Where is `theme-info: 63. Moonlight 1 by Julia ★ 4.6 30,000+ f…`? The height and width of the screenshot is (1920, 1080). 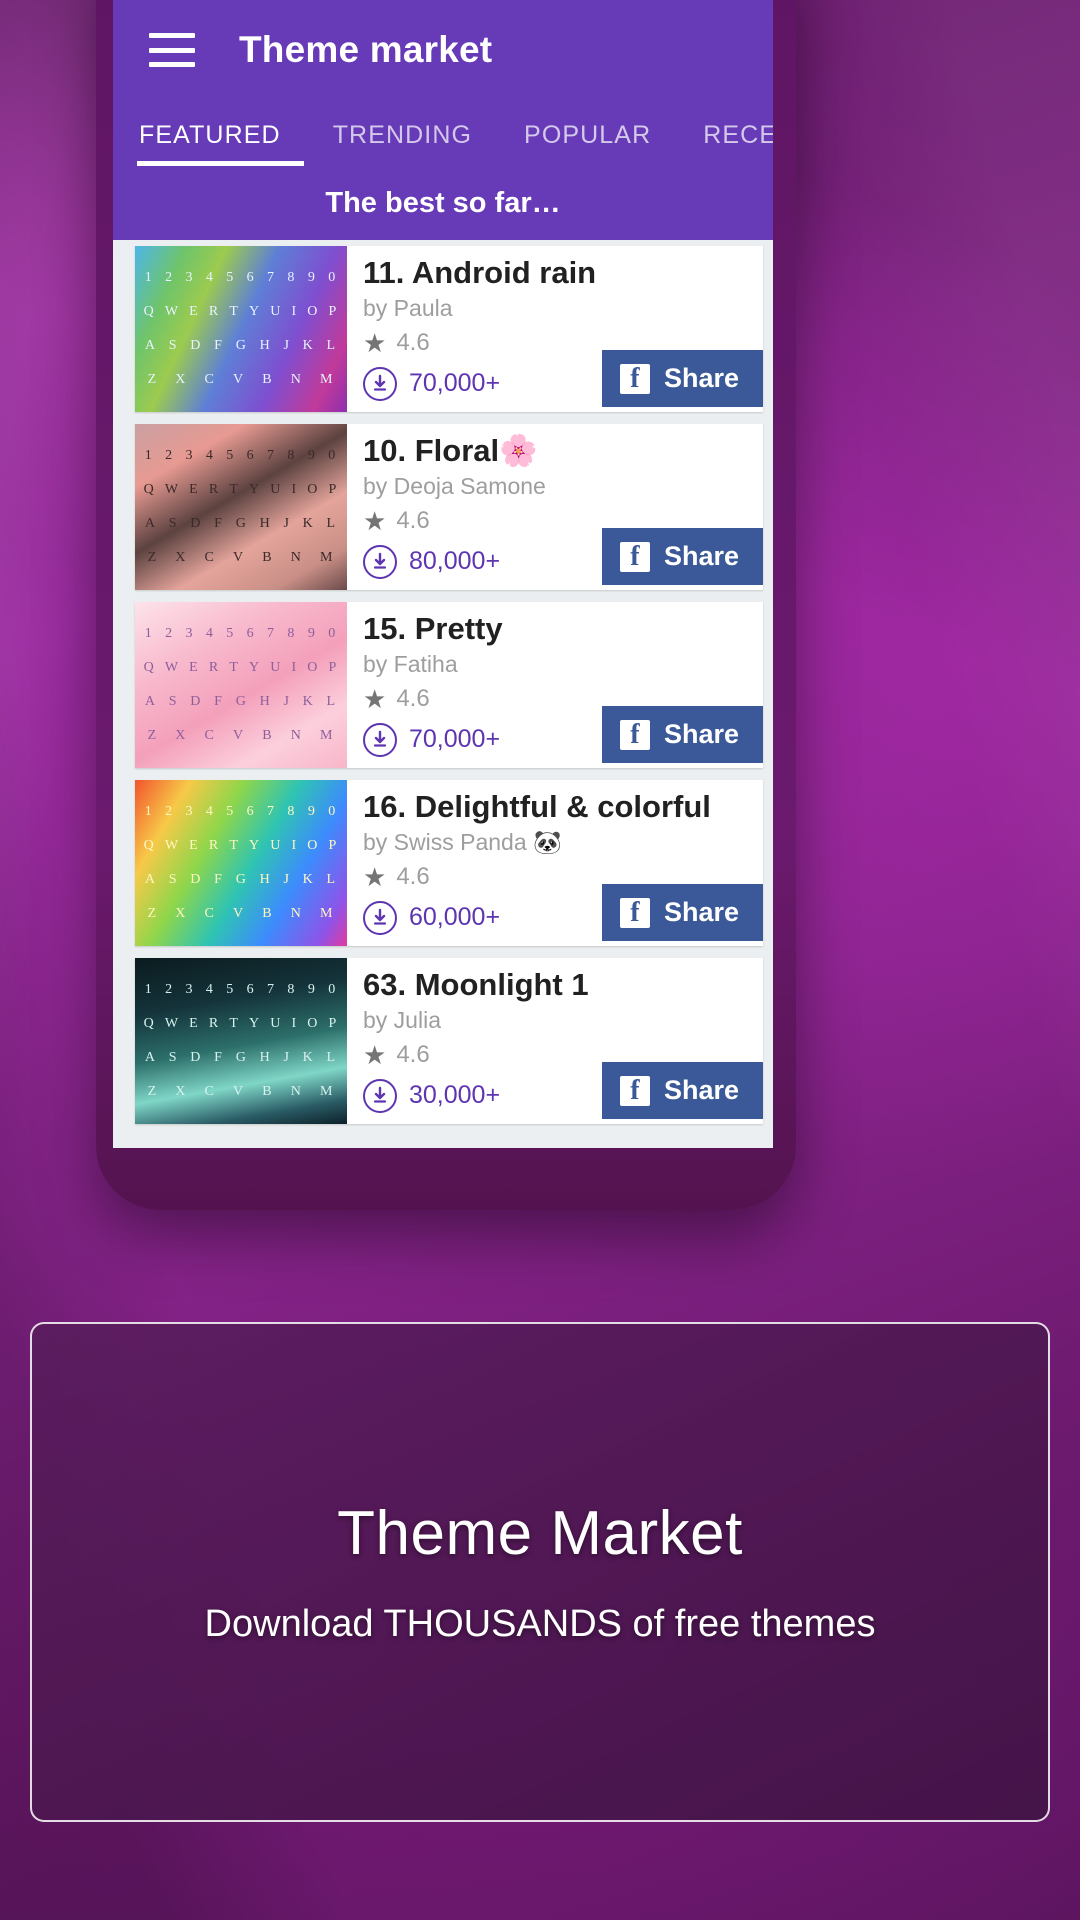 theme-info: 63. Moonlight 1 by Julia ★ 4.6 30,000+ f… is located at coordinates (555, 1041).